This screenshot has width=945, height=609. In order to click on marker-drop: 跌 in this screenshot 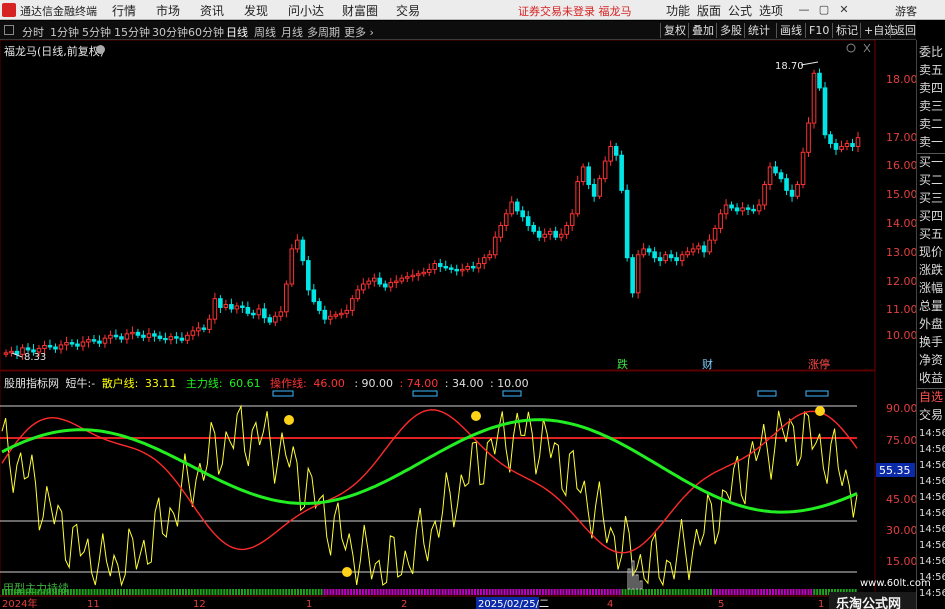, I will do `click(622, 364)`.